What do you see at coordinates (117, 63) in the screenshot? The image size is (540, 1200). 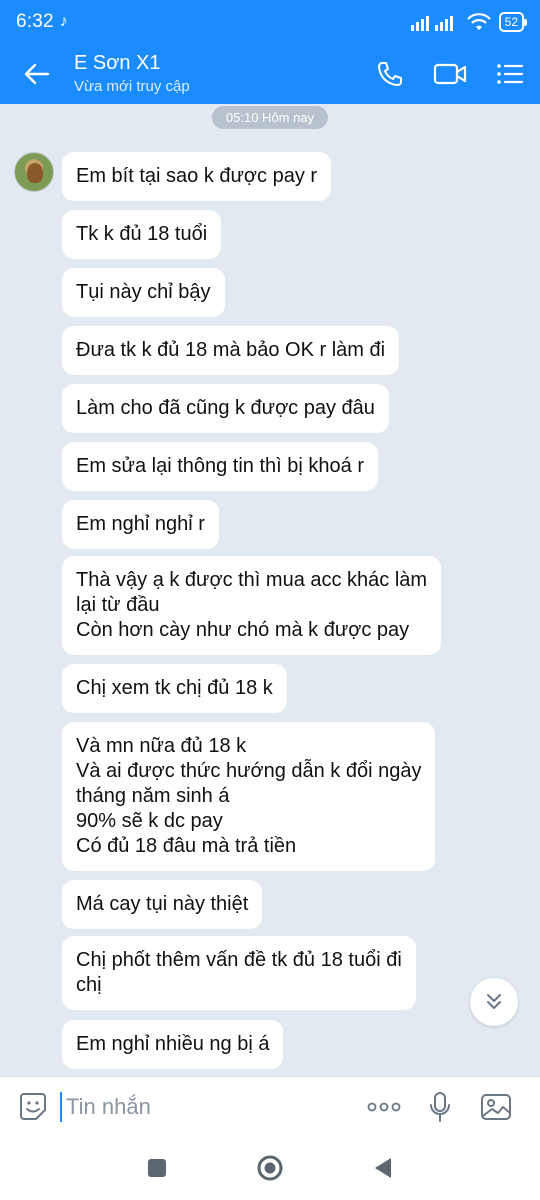 I see `contact-name: E Sơn X1` at bounding box center [117, 63].